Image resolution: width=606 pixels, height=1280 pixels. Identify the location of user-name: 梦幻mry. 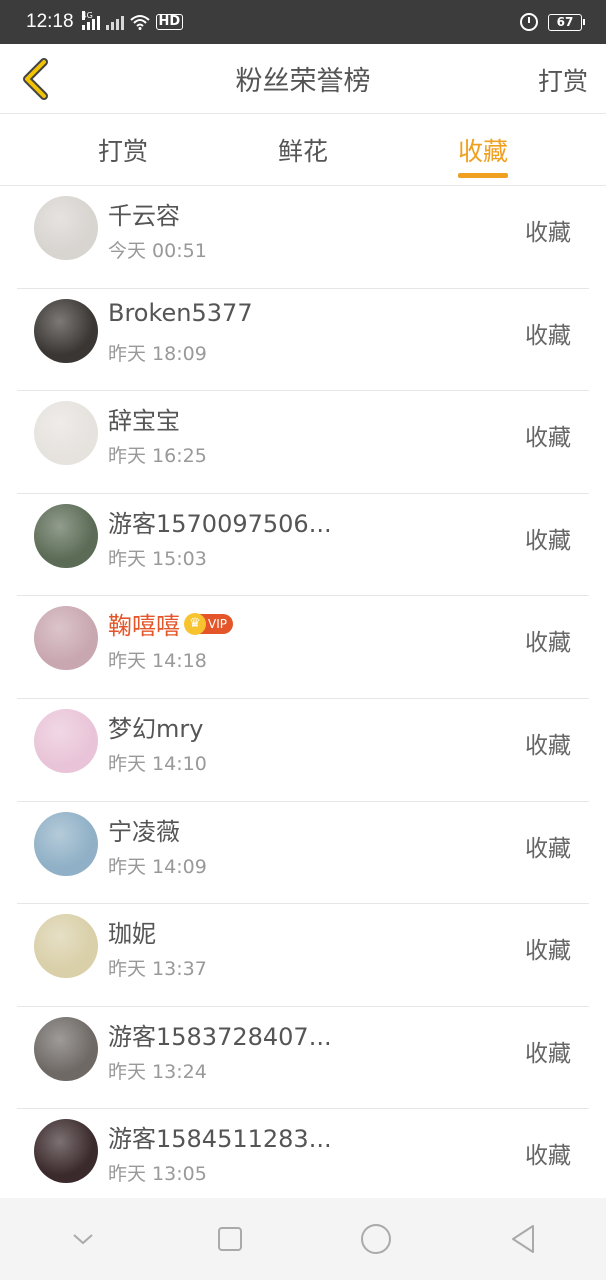
(156, 728).